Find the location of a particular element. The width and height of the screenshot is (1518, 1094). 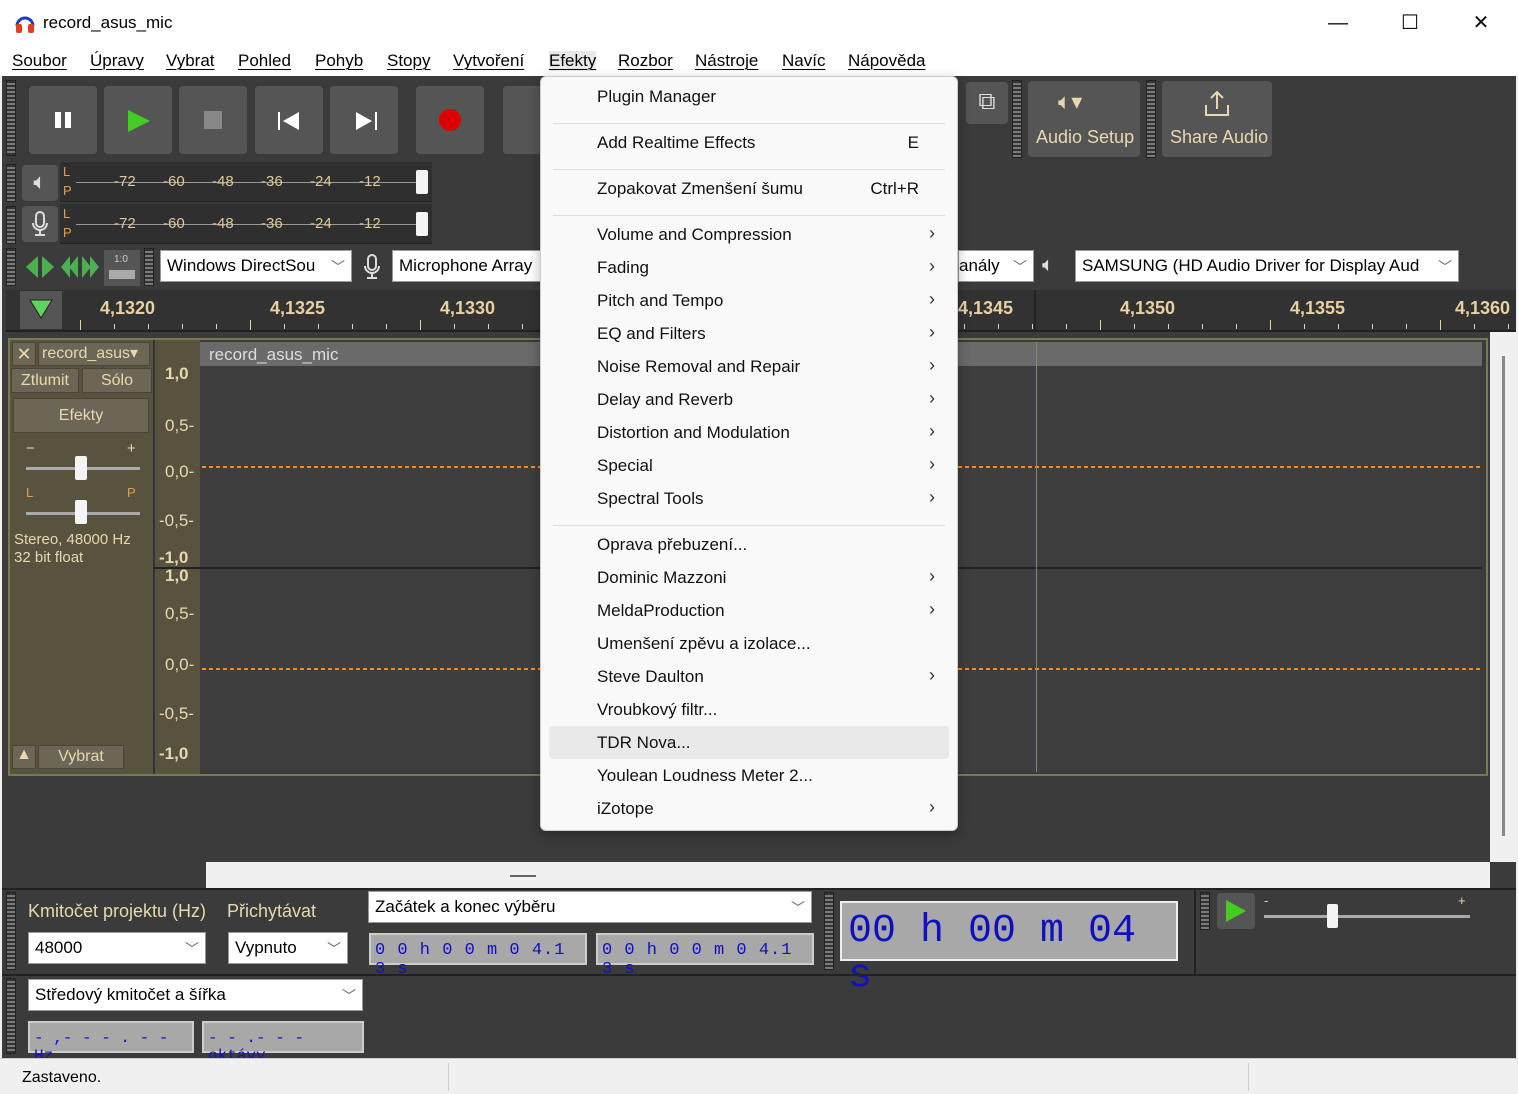

skip-start-button is located at coordinates (289, 120).